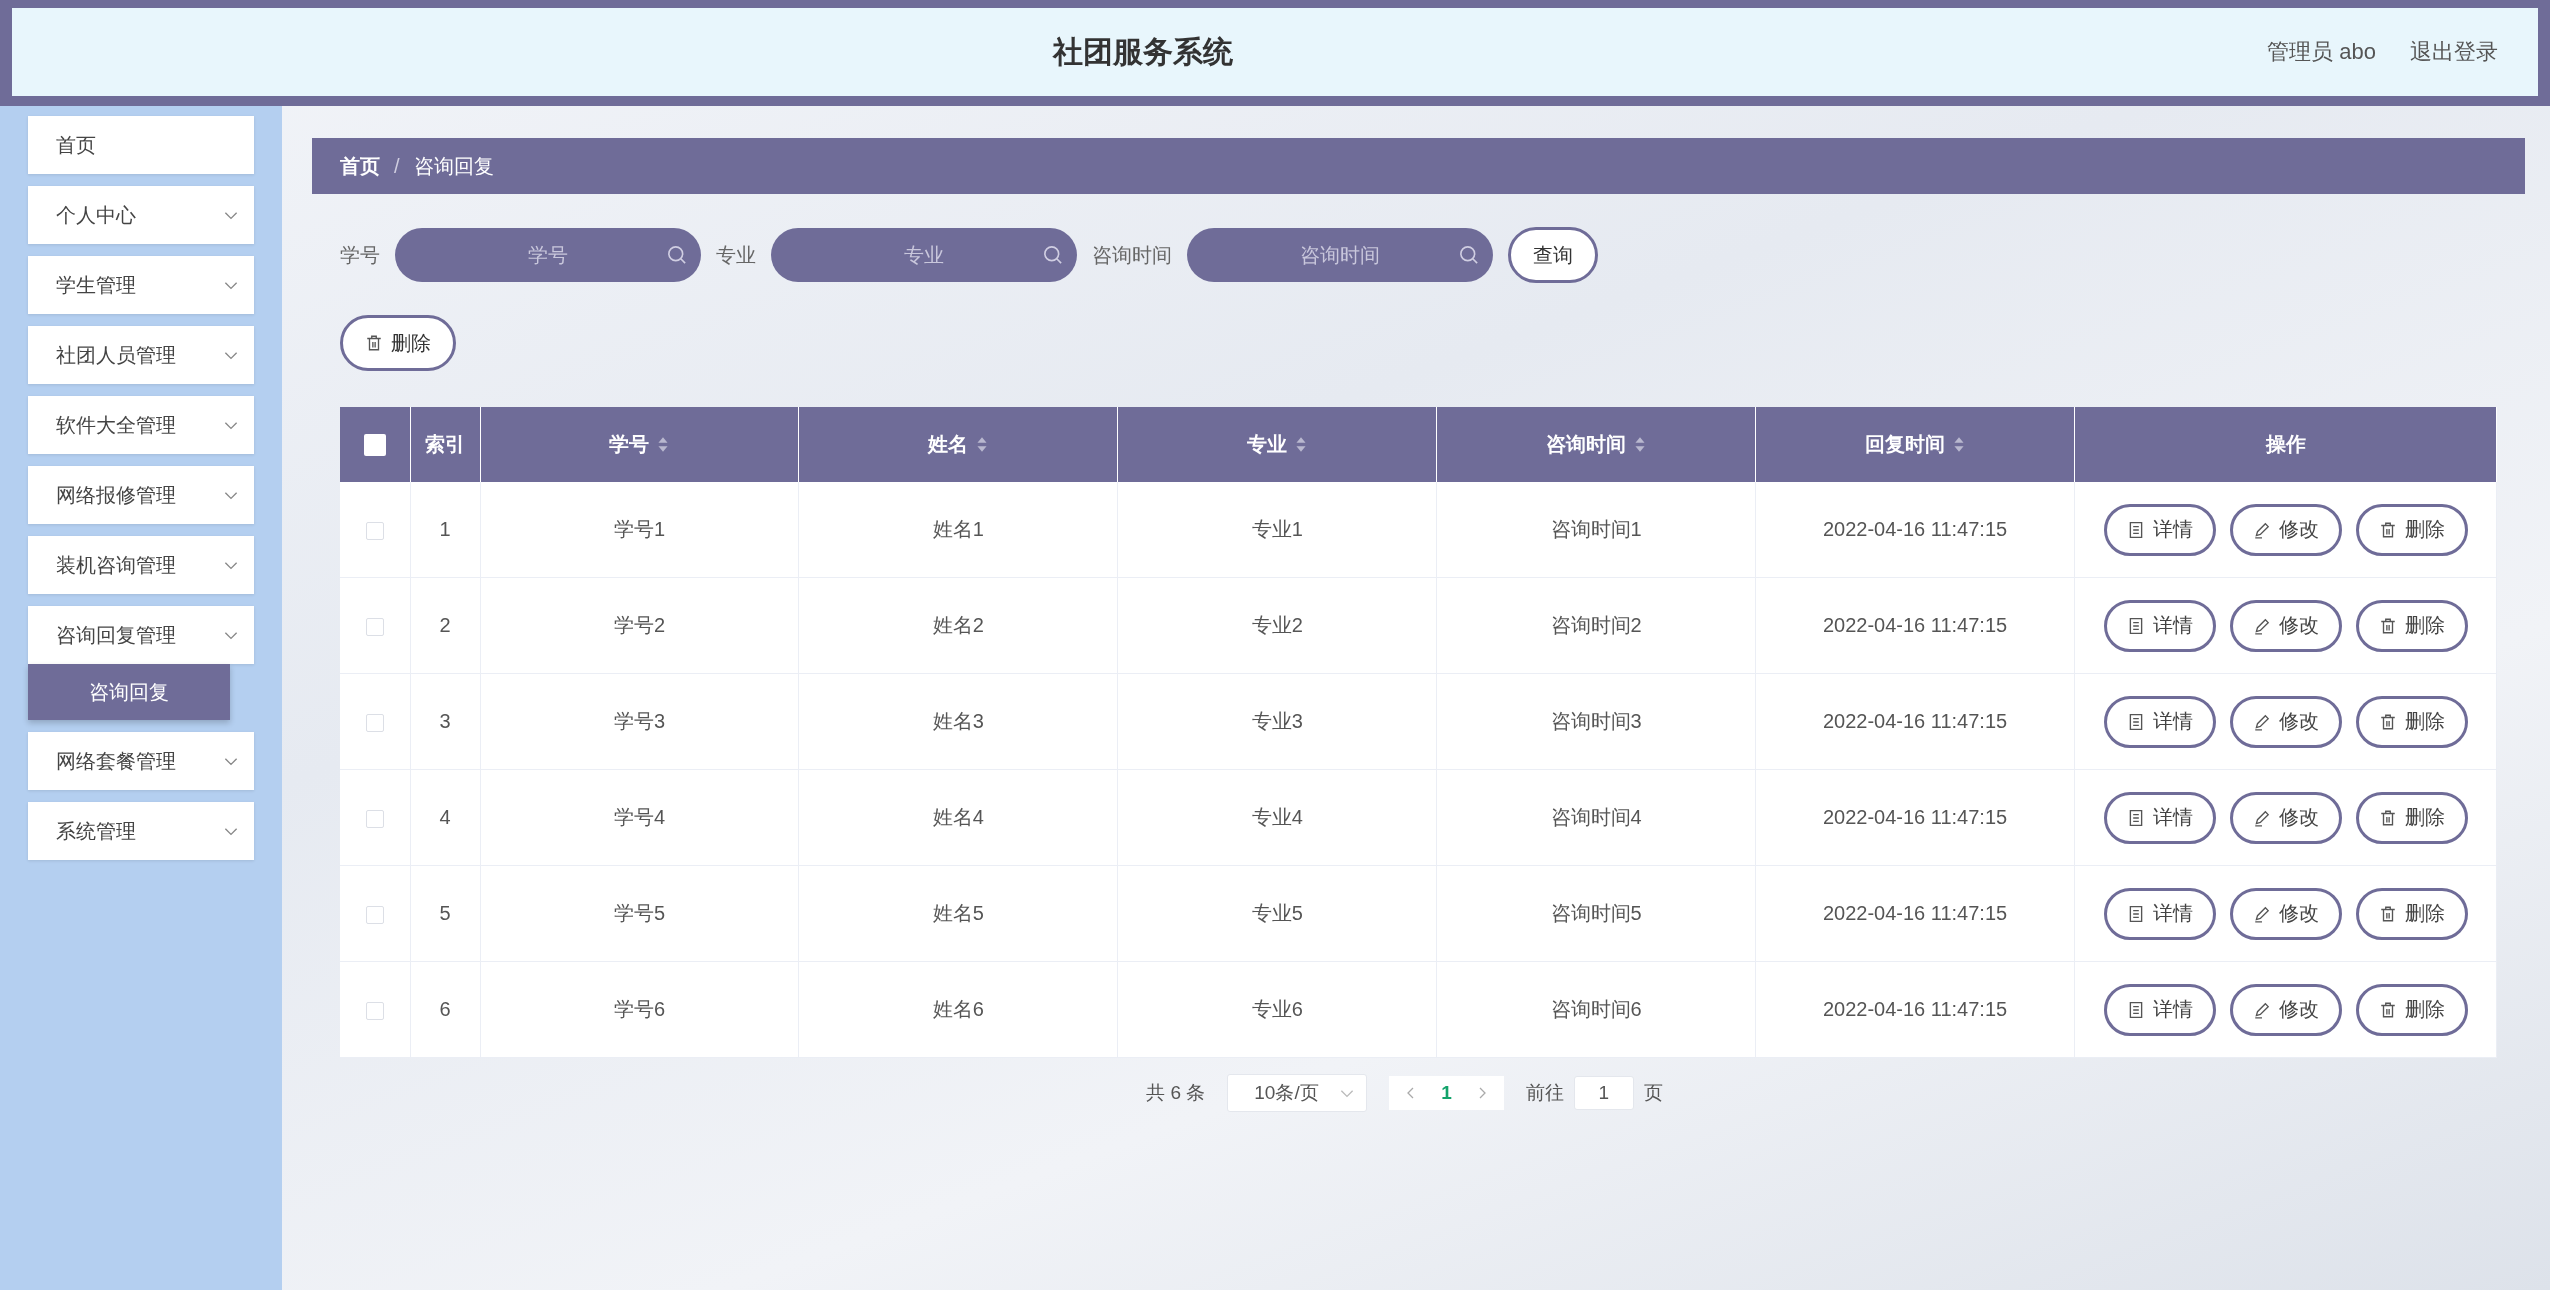  What do you see at coordinates (2454, 52) in the screenshot?
I see `logout-link: 退出登录` at bounding box center [2454, 52].